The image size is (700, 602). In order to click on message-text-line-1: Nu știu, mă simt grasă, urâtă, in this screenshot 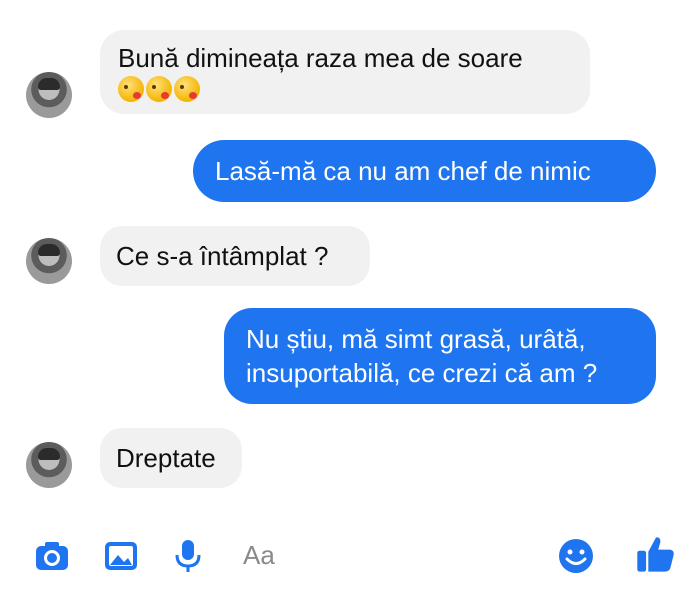, I will do `click(416, 339)`.